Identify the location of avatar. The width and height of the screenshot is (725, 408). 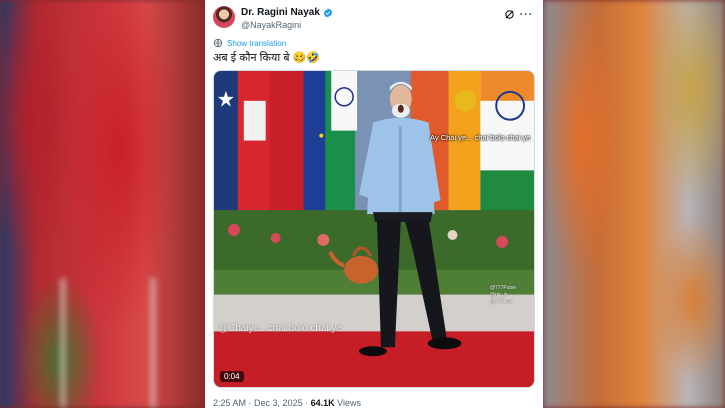
(224, 17).